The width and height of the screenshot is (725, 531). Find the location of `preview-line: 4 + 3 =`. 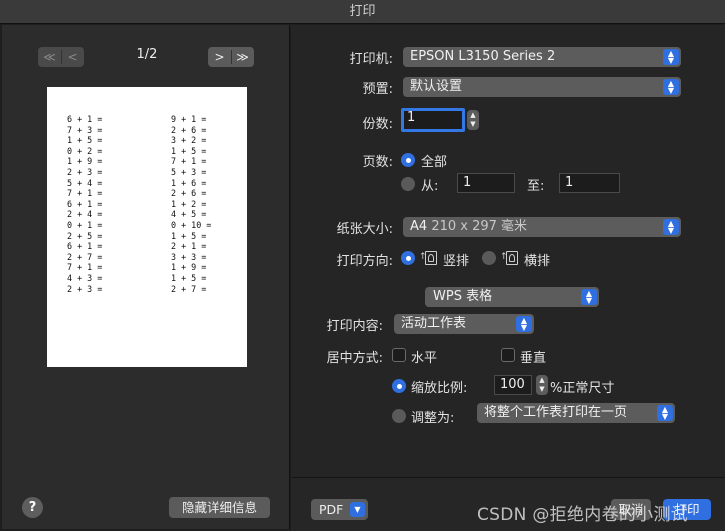

preview-line: 4 + 3 = is located at coordinates (85, 277).